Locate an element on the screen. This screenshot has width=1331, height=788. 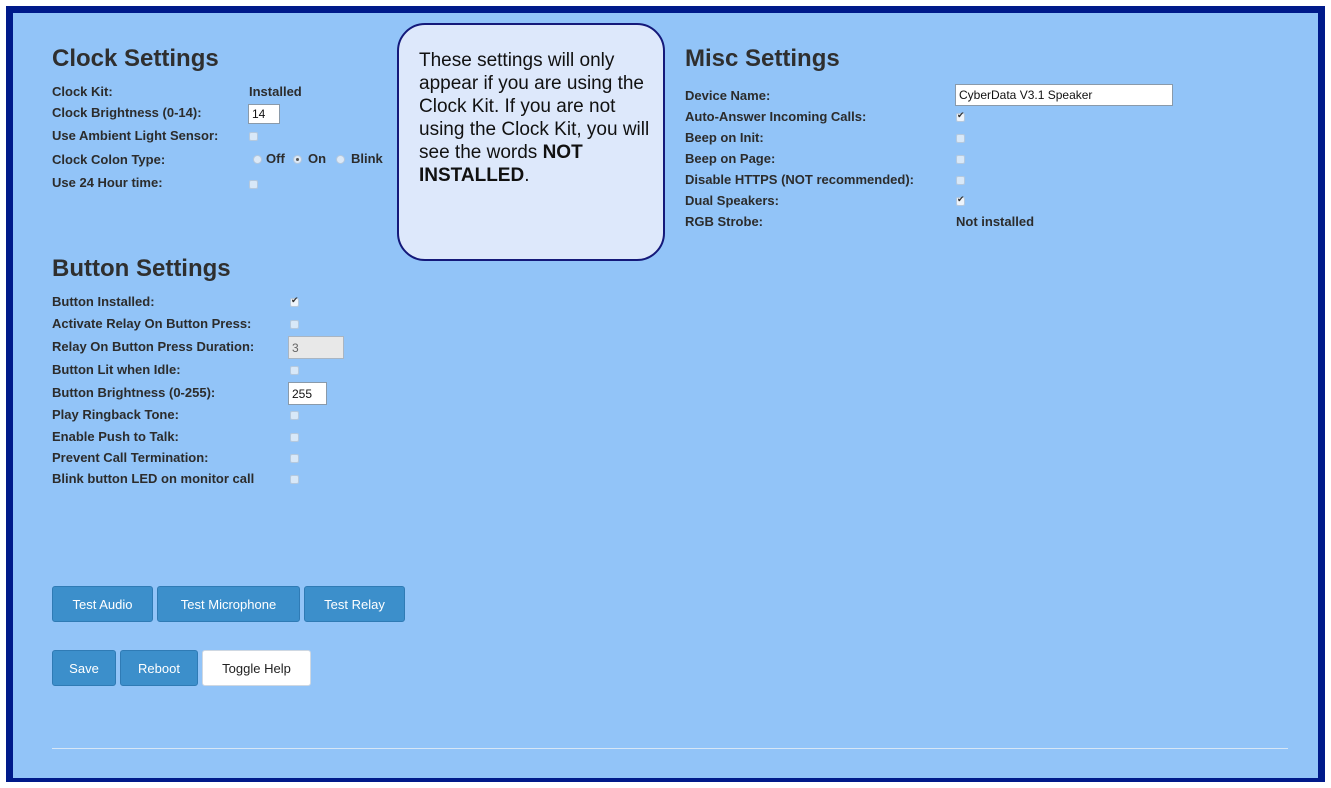
rgb-strobe-value: Not installed is located at coordinates (995, 221).